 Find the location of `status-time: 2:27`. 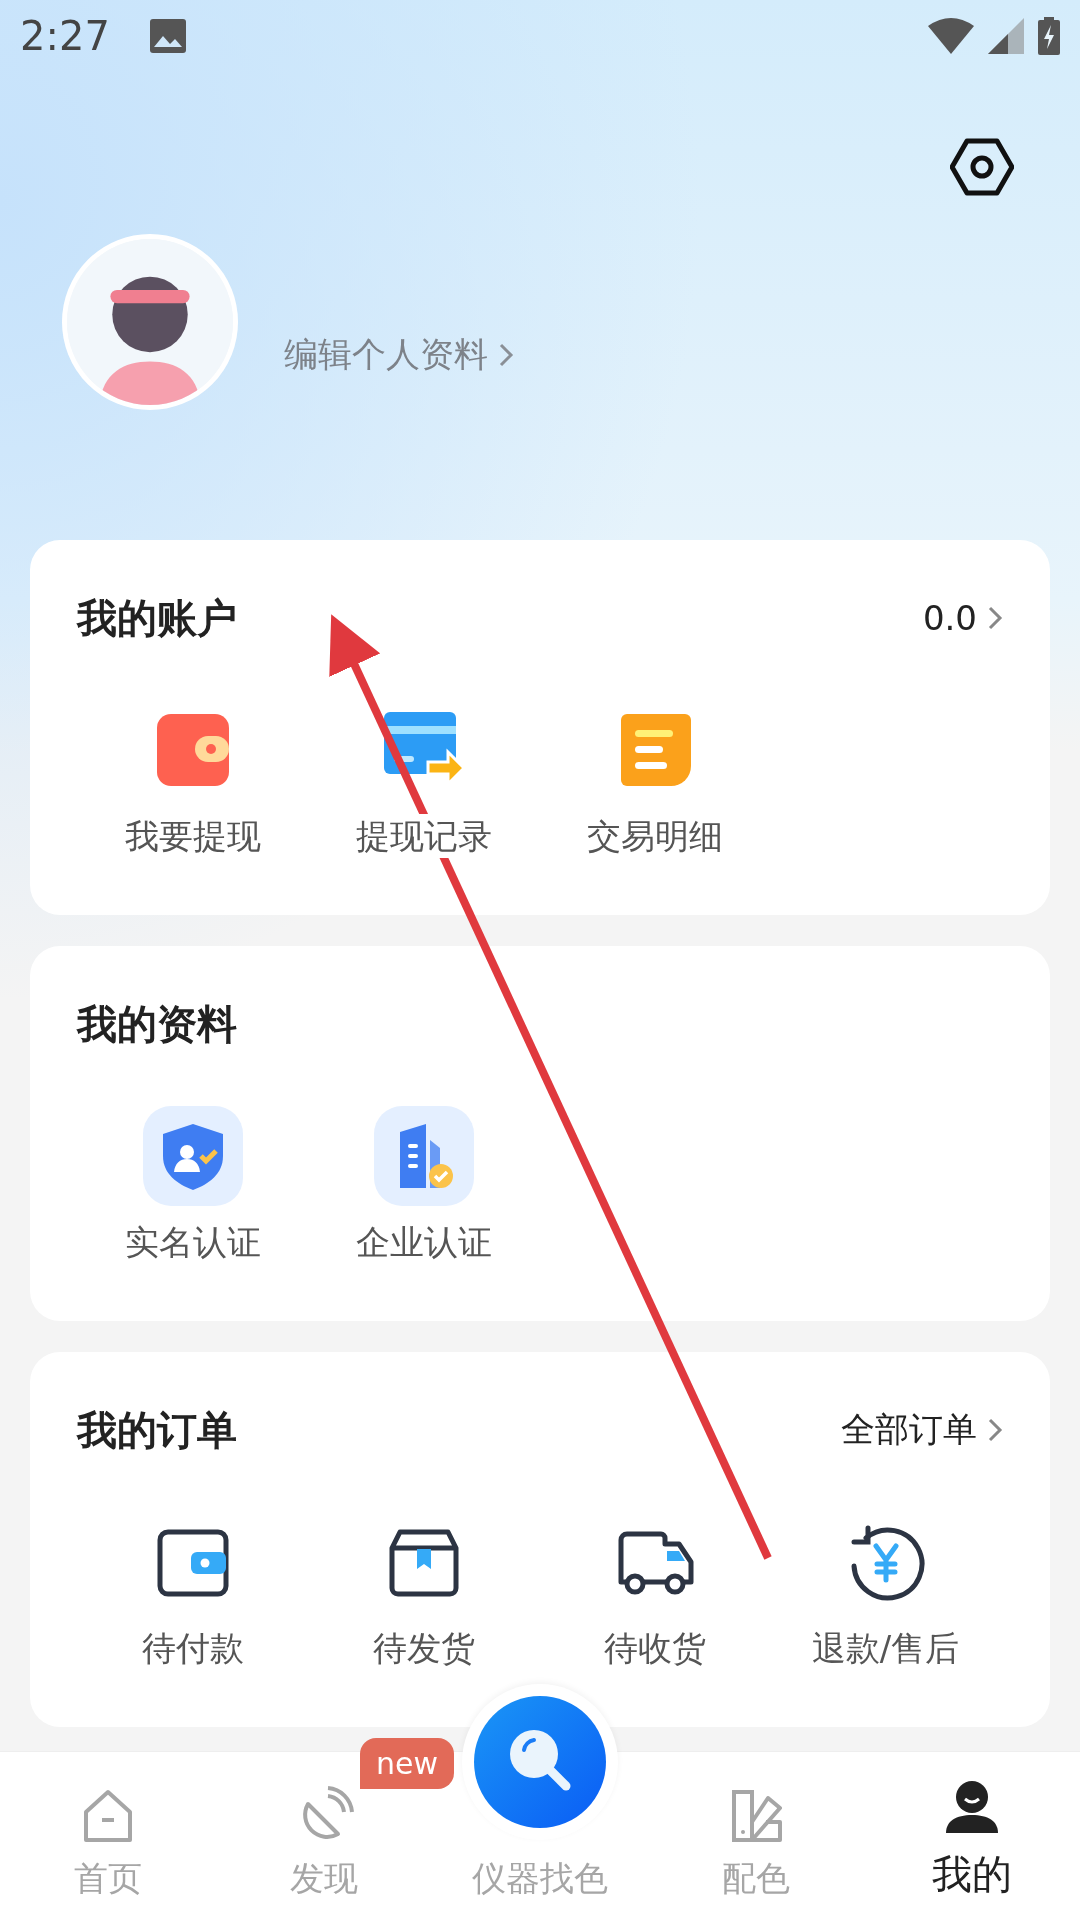

status-time: 2:27 is located at coordinates (65, 36).